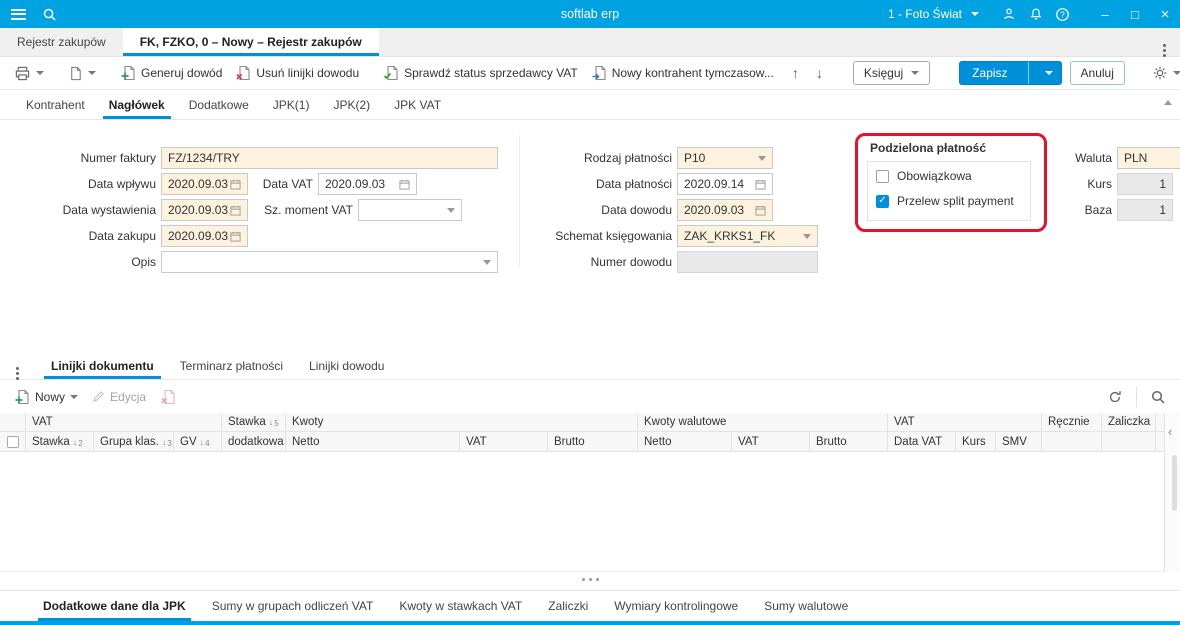 Image resolution: width=1180 pixels, height=625 pixels. What do you see at coordinates (291, 104) in the screenshot?
I see `tab-jpk1: JPK(1)` at bounding box center [291, 104].